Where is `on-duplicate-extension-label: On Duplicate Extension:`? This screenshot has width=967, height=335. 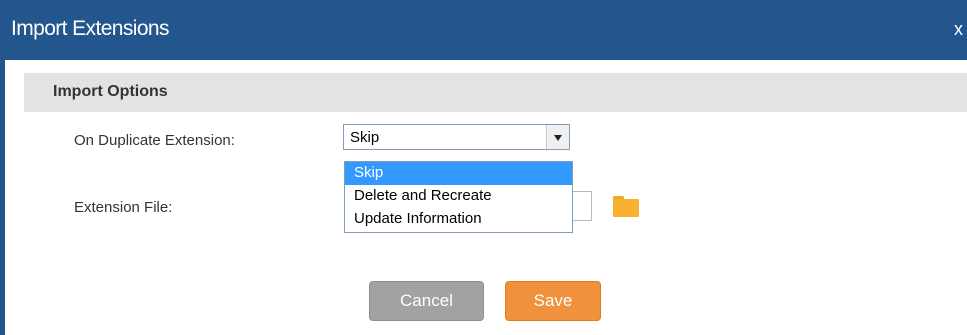 on-duplicate-extension-label: On Duplicate Extension: is located at coordinates (154, 140).